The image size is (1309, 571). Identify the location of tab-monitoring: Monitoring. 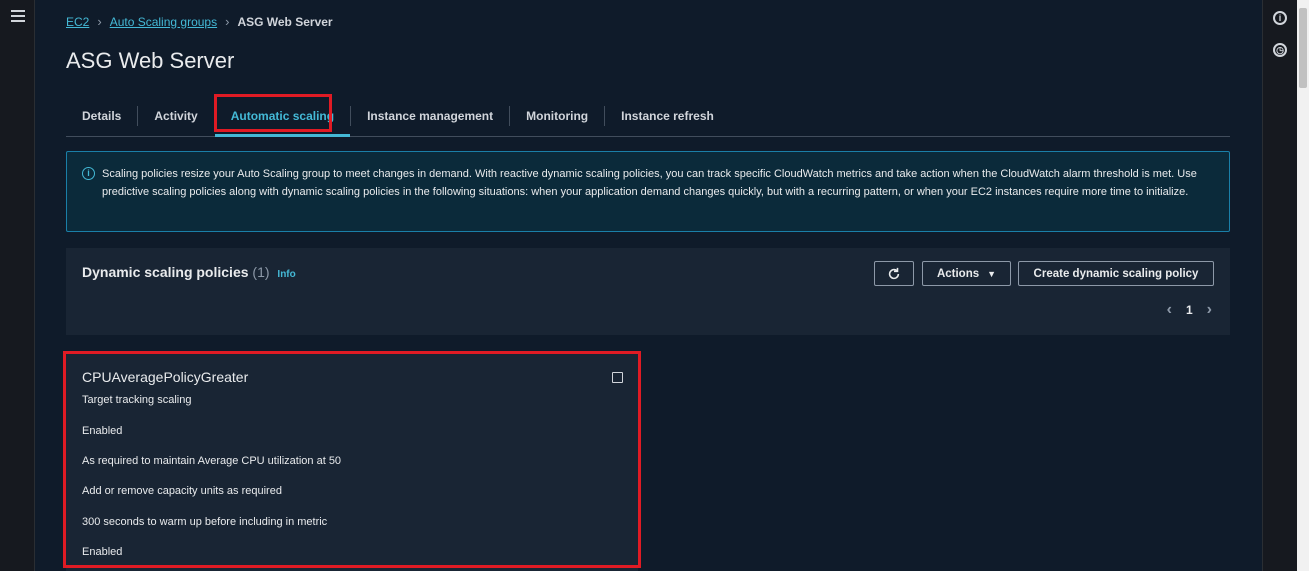
(558, 116).